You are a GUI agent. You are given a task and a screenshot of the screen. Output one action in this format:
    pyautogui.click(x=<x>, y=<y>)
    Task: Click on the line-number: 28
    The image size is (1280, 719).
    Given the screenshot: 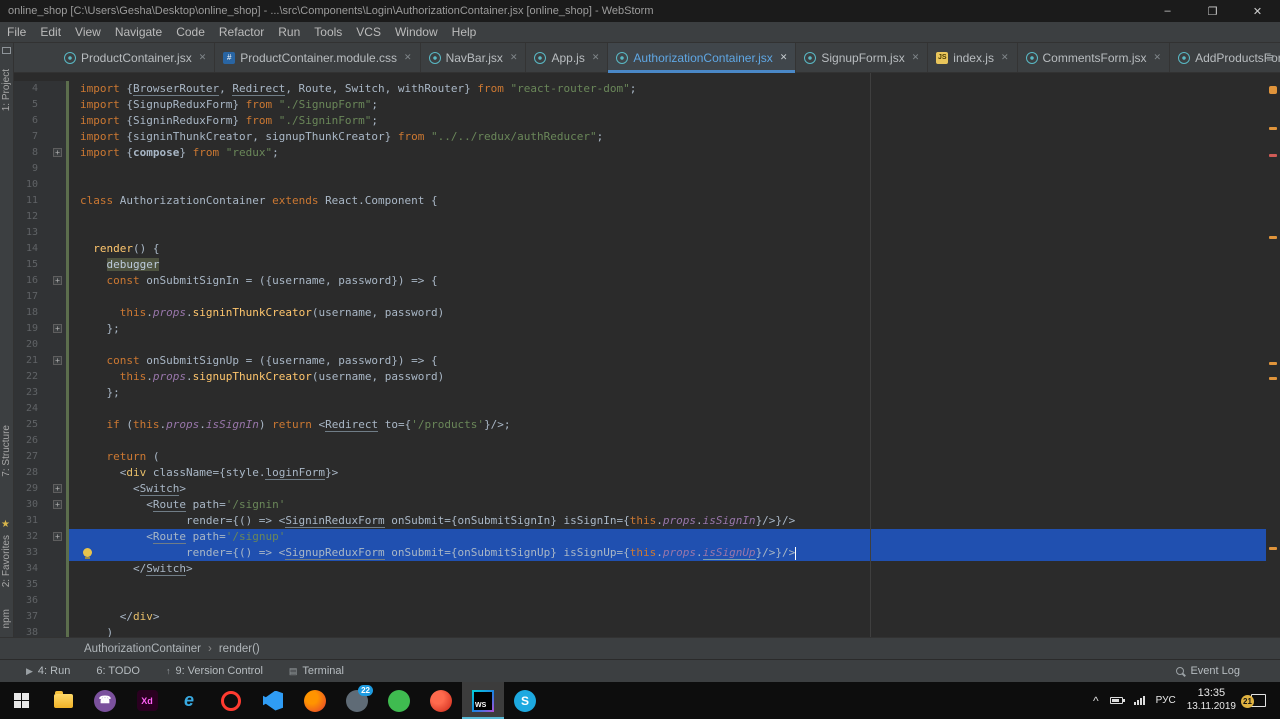 What is the action you would take?
    pyautogui.click(x=26, y=473)
    